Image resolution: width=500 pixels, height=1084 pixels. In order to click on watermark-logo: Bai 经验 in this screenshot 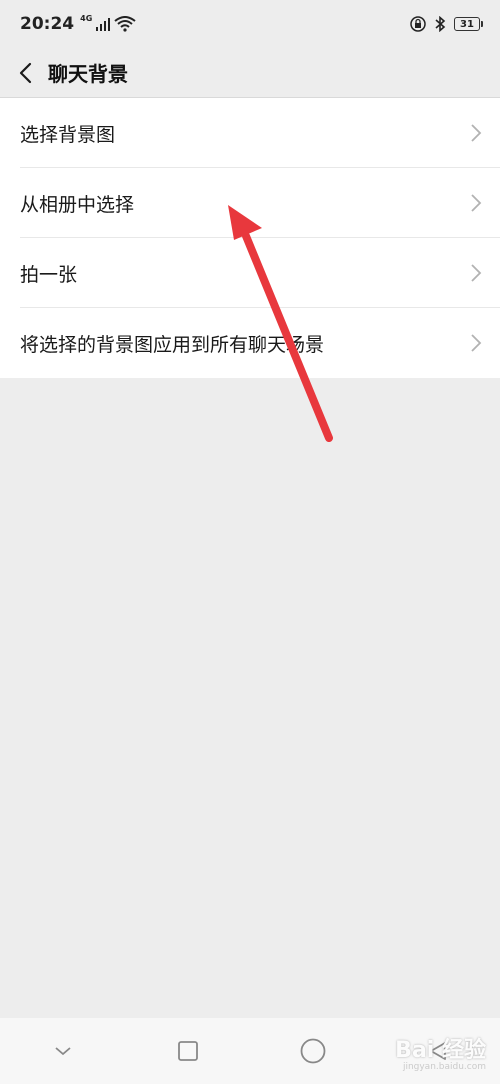, I will do `click(440, 1050)`.